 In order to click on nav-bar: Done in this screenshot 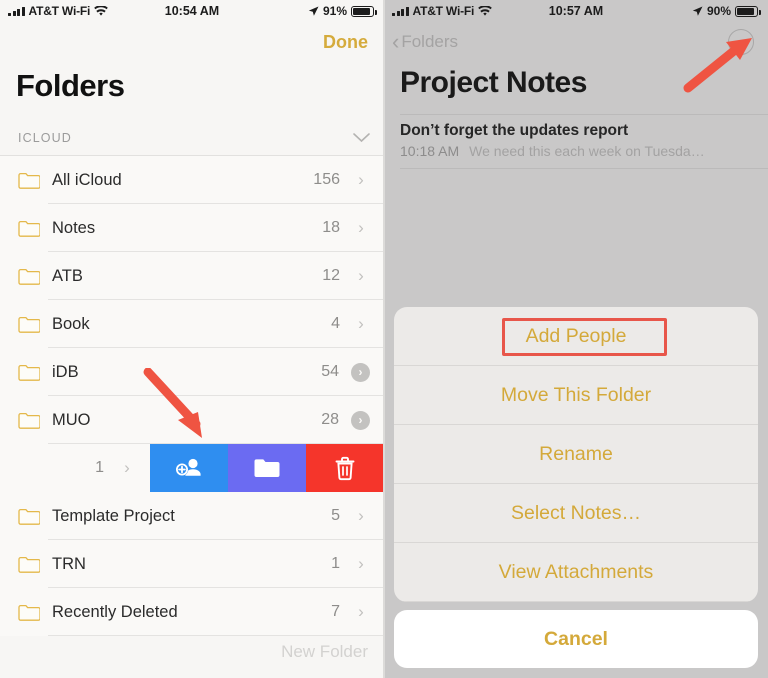, I will do `click(192, 42)`.